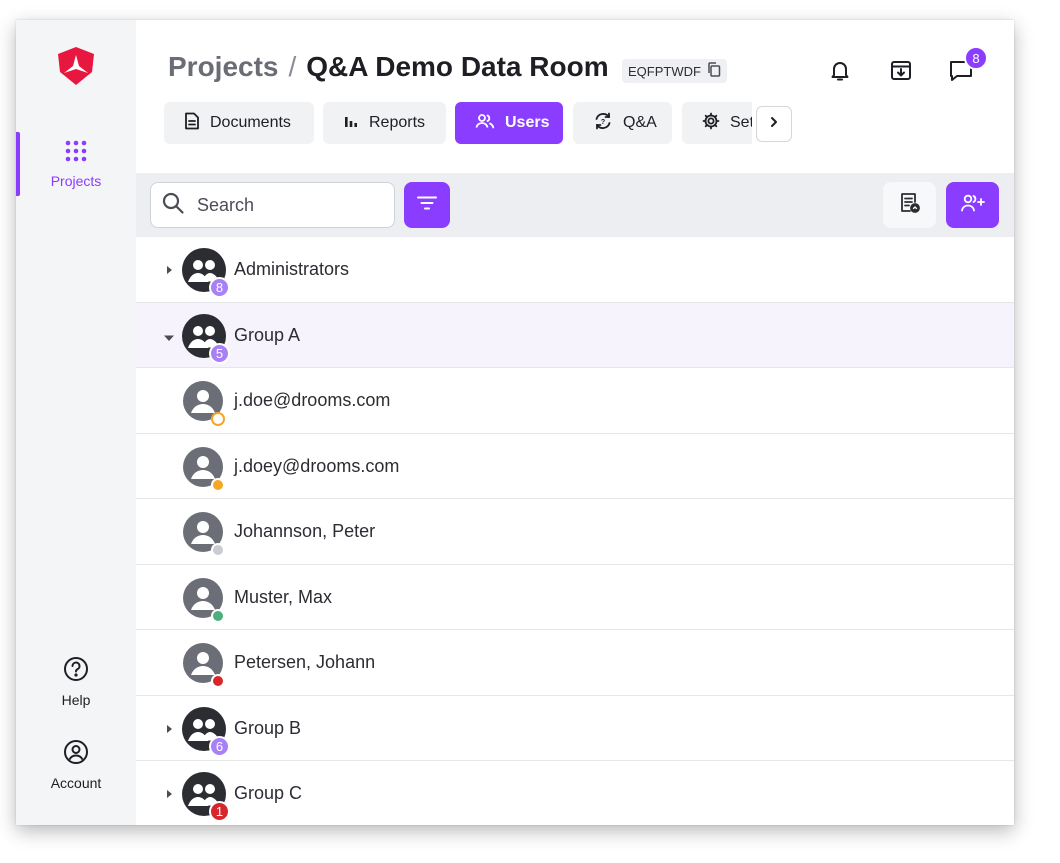 Image resolution: width=1060 pixels, height=863 pixels. I want to click on user-row: Muster, Max, so click(575, 597).